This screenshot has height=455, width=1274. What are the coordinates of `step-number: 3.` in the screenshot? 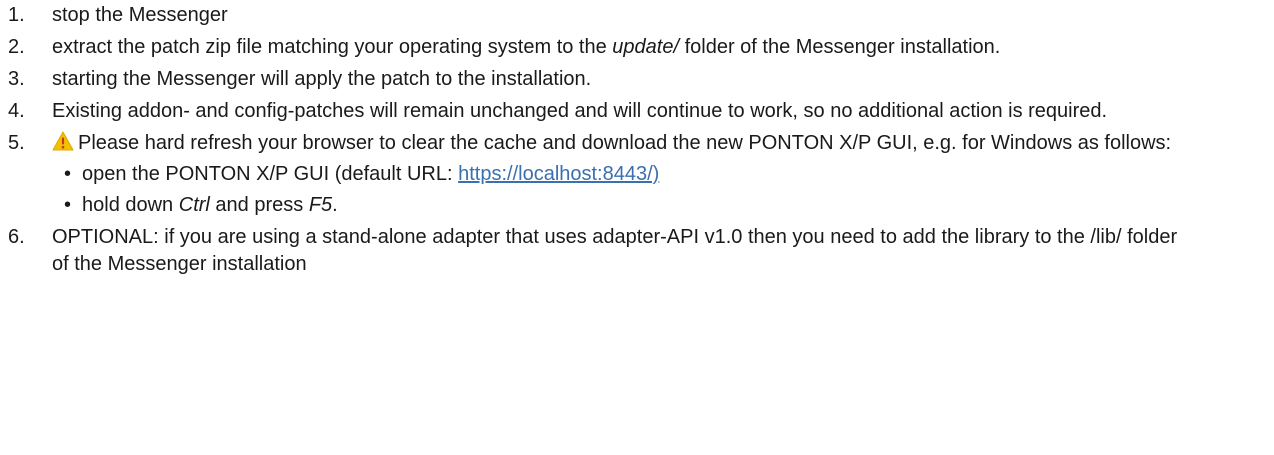 It's located at (16, 79).